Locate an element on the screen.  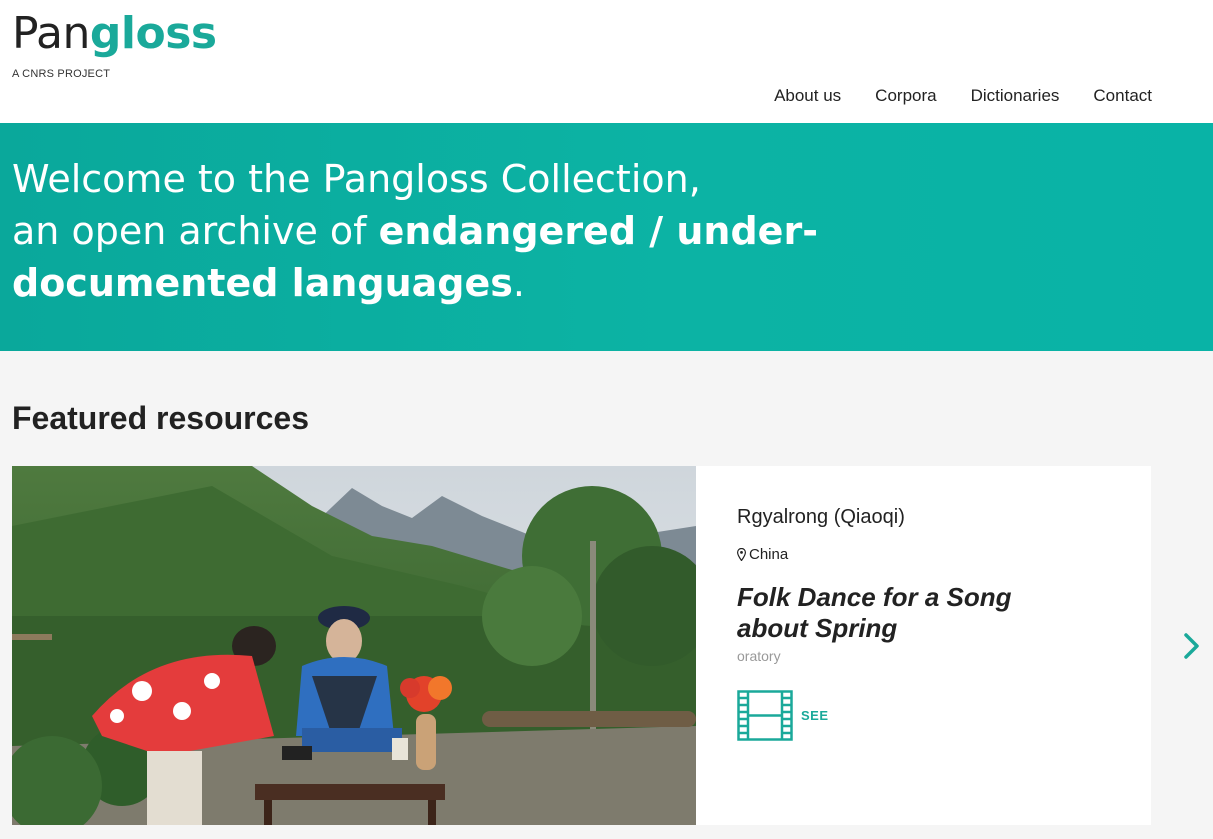
nav-contact: Contact is located at coordinates (1122, 96).